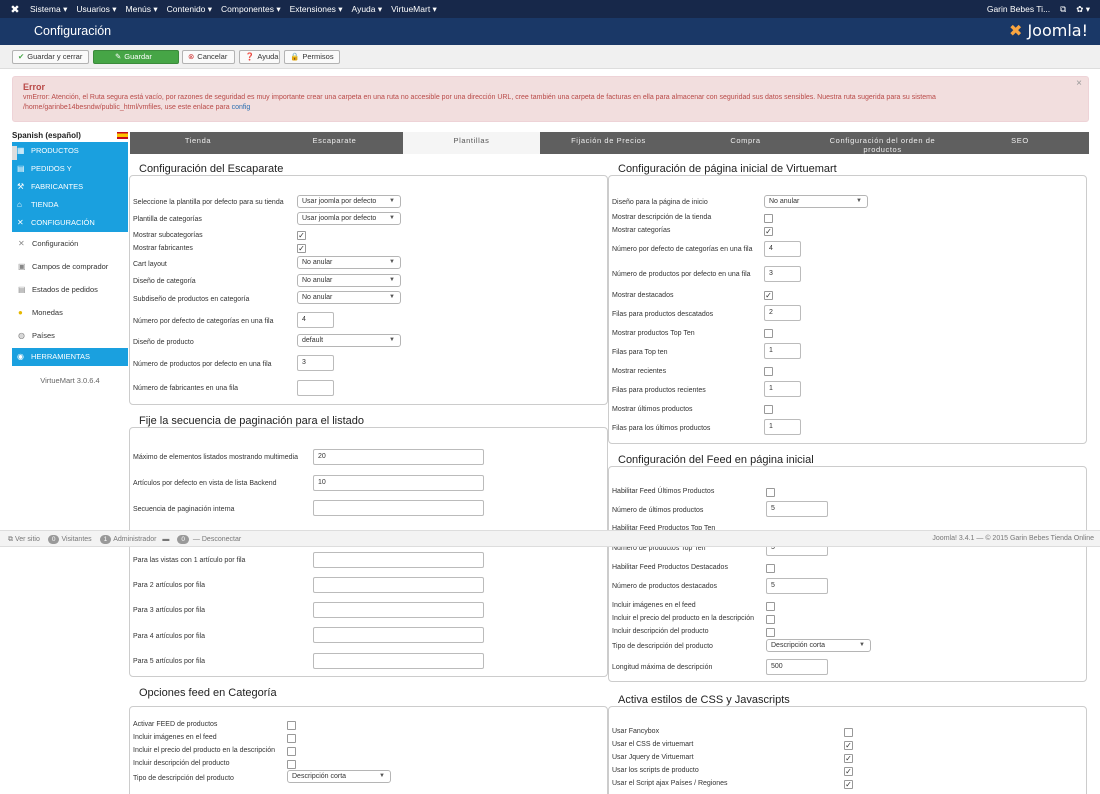 This screenshot has height=794, width=1100. I want to click on sidebar-toggle-handle, so click(14, 153).